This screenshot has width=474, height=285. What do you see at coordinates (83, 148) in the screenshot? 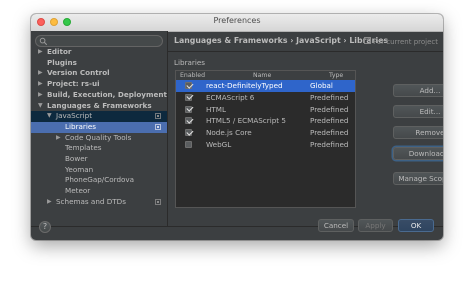
I see `sidebar-item-label: Templates` at bounding box center [83, 148].